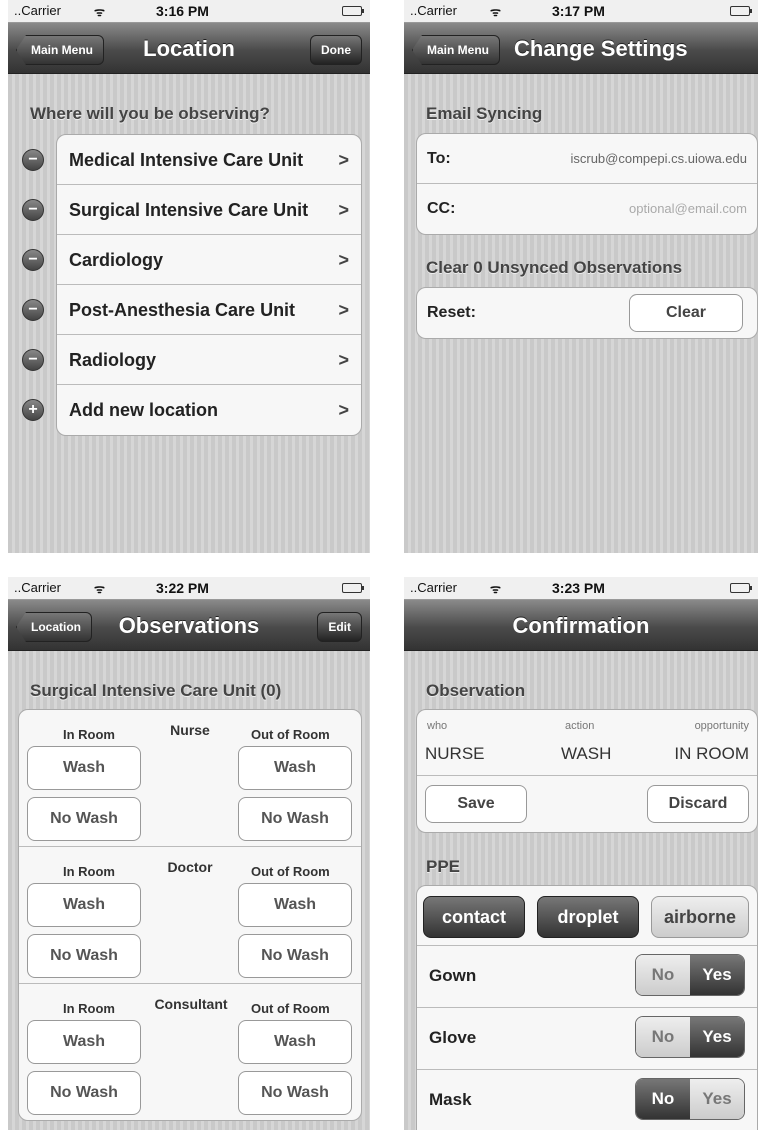  I want to click on opportunity-value: IN ROOM, so click(711, 753).